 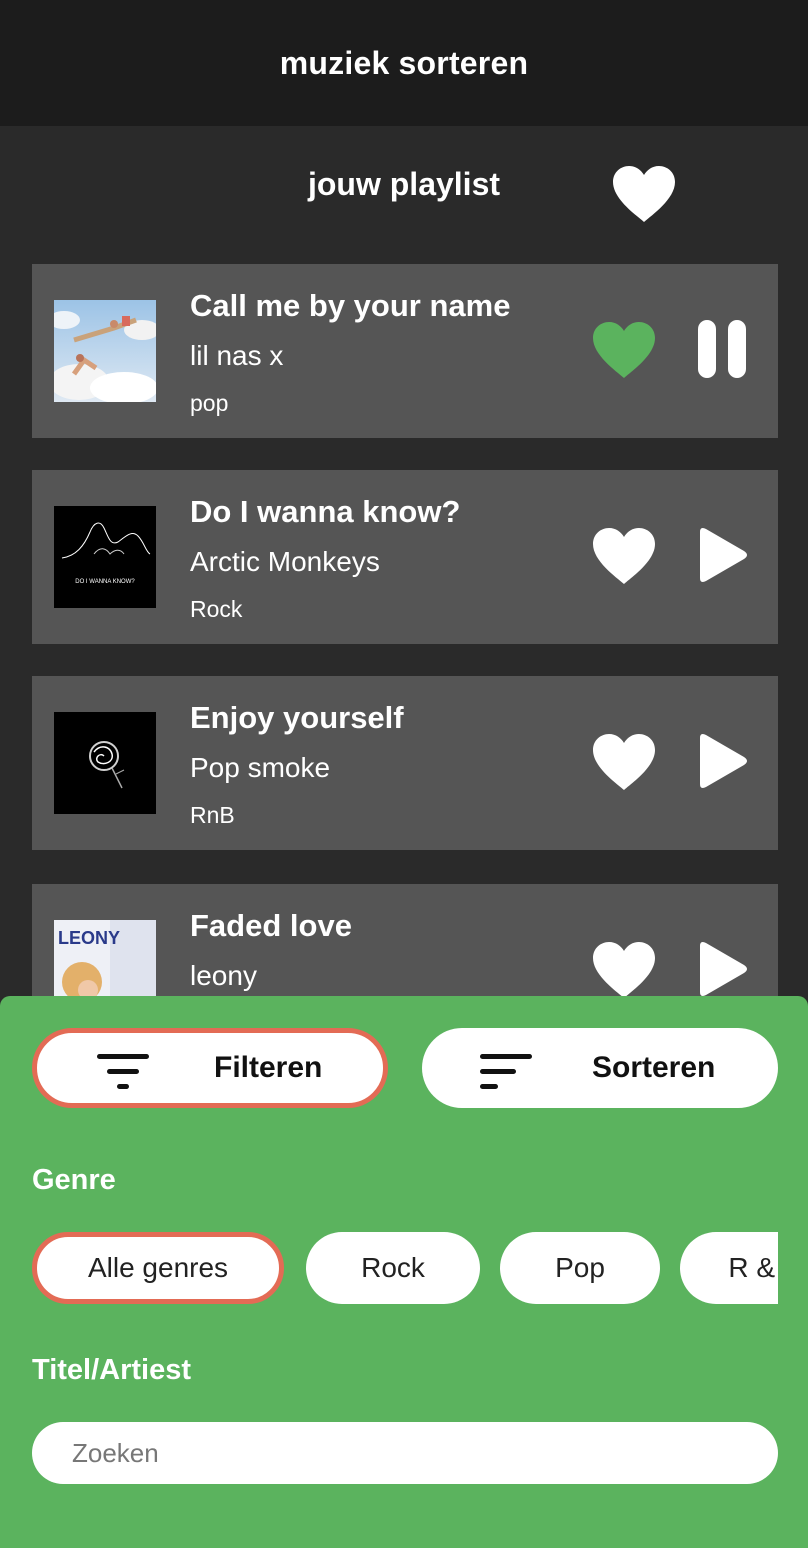 I want to click on song-artist: lil nas x, so click(x=237, y=355).